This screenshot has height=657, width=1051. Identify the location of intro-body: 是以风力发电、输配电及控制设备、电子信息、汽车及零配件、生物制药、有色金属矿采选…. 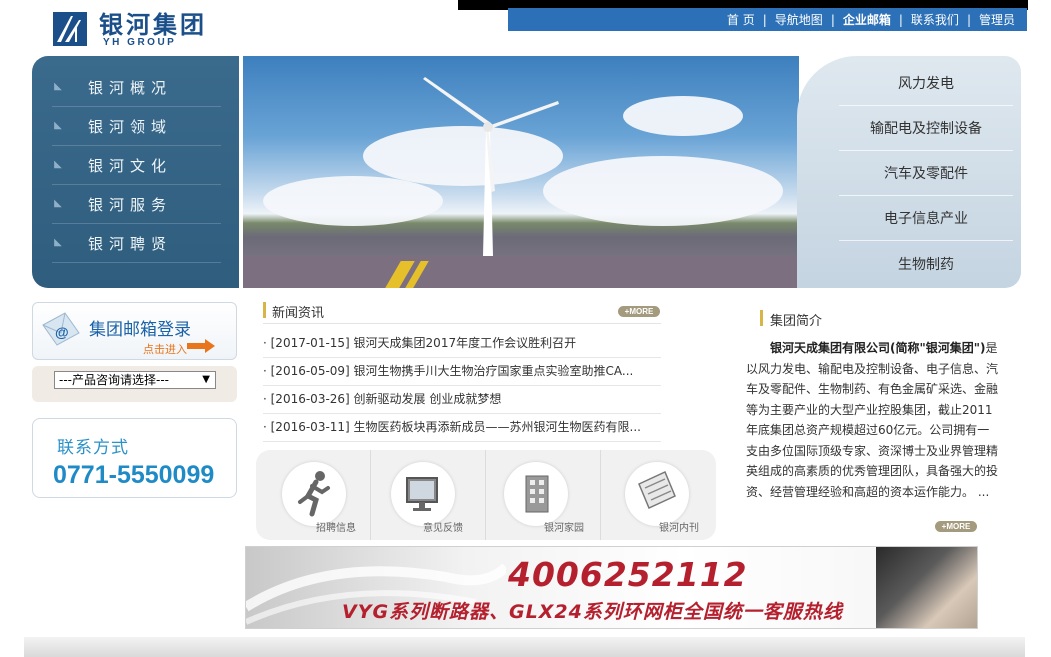
(872, 420).